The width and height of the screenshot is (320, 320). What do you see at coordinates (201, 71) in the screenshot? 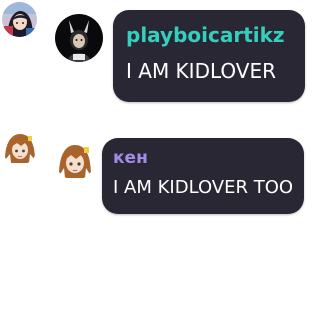
I see `message-text: I AM KIDLOVER` at bounding box center [201, 71].